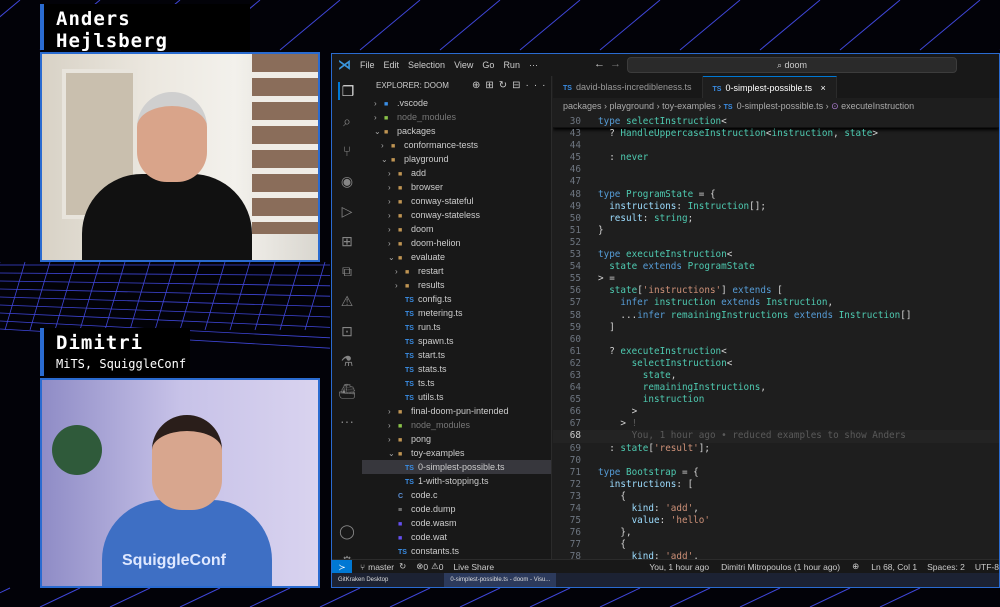 The height and width of the screenshot is (607, 1000). Describe the element at coordinates (389, 425) in the screenshot. I see `chevron-right-icon: ›` at that location.